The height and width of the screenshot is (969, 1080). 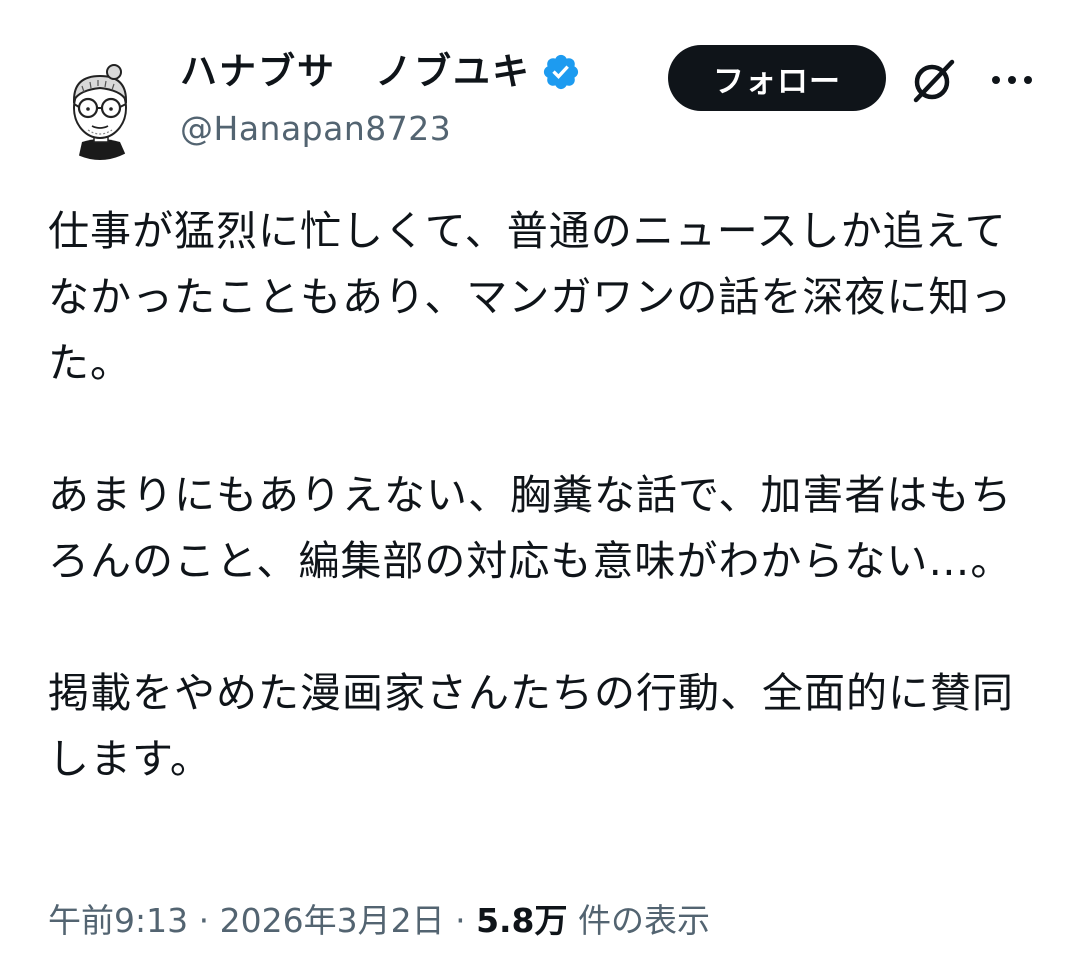 I want to click on tweet-paragraph: 掲載をやめた漫画家さんたちの行動、全面的に賛同します。, so click(x=531, y=726).